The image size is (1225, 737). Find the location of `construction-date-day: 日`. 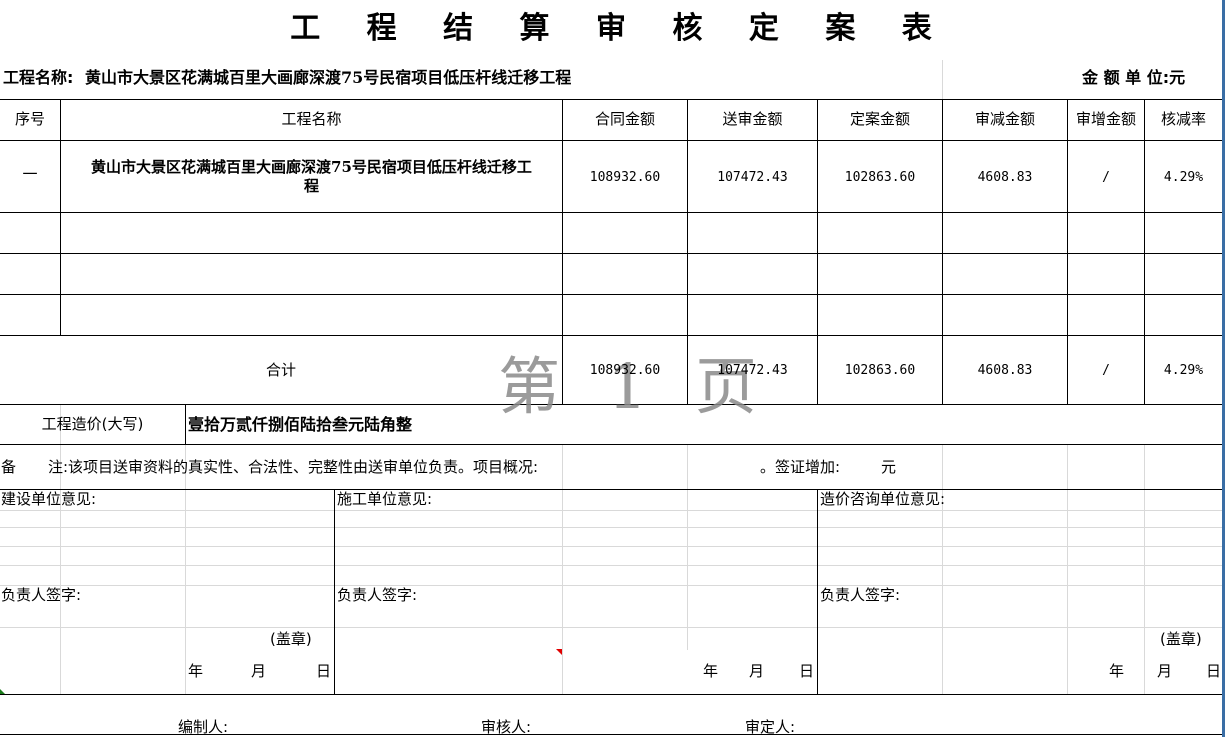

construction-date-day: 日 is located at coordinates (324, 671).